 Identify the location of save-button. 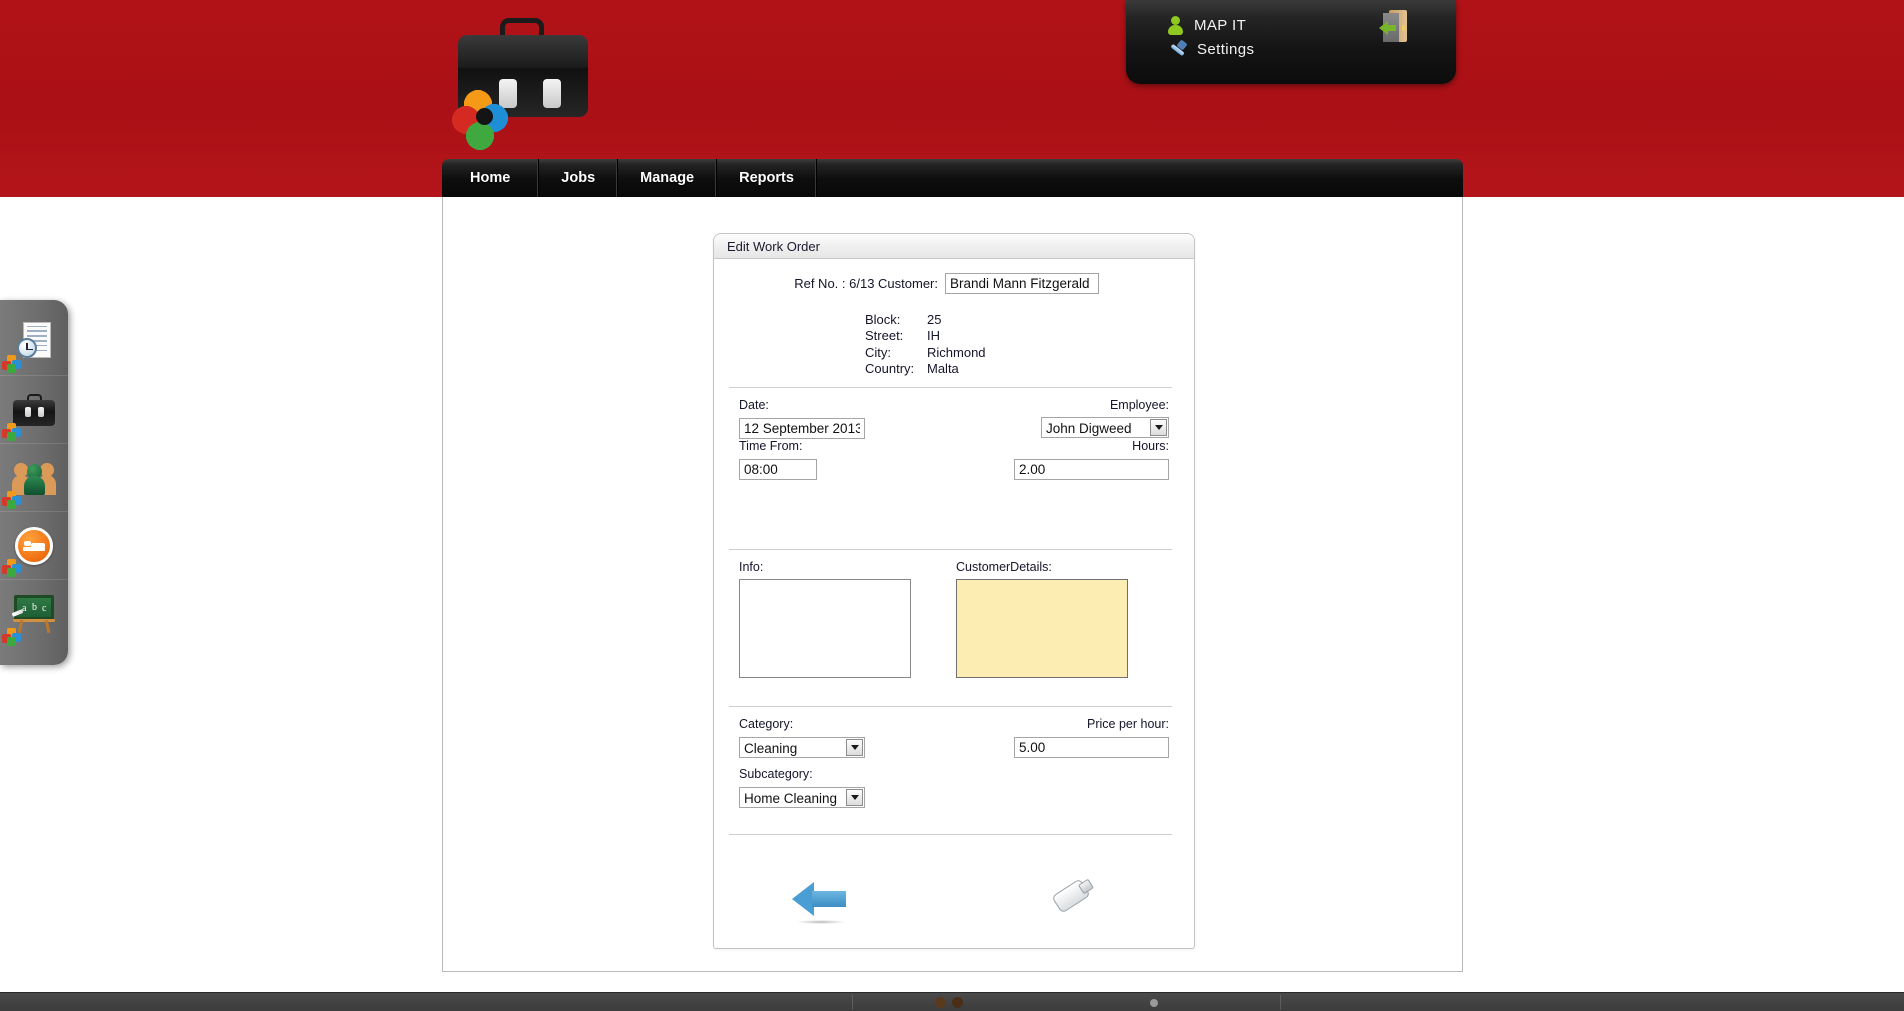
(1073, 899).